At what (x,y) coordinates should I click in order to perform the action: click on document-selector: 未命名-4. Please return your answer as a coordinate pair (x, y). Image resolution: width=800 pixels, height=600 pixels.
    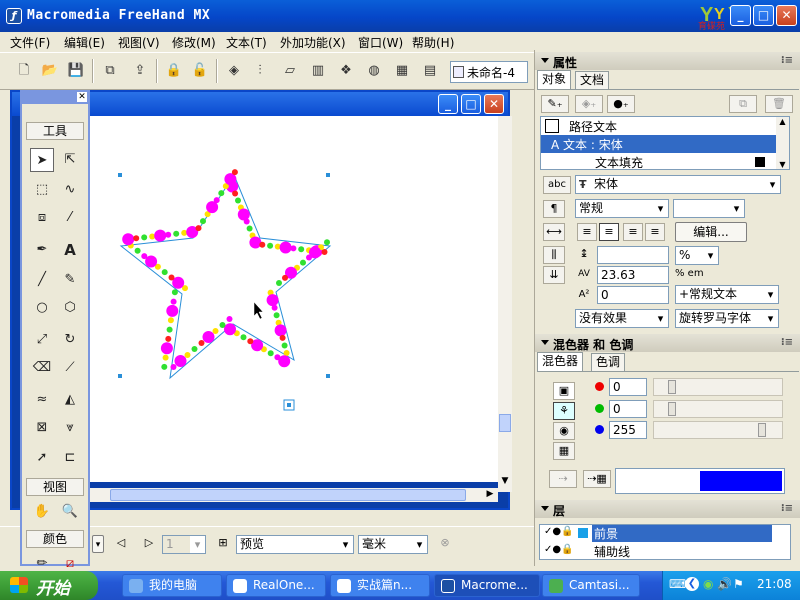
    Looking at the image, I should click on (489, 72).